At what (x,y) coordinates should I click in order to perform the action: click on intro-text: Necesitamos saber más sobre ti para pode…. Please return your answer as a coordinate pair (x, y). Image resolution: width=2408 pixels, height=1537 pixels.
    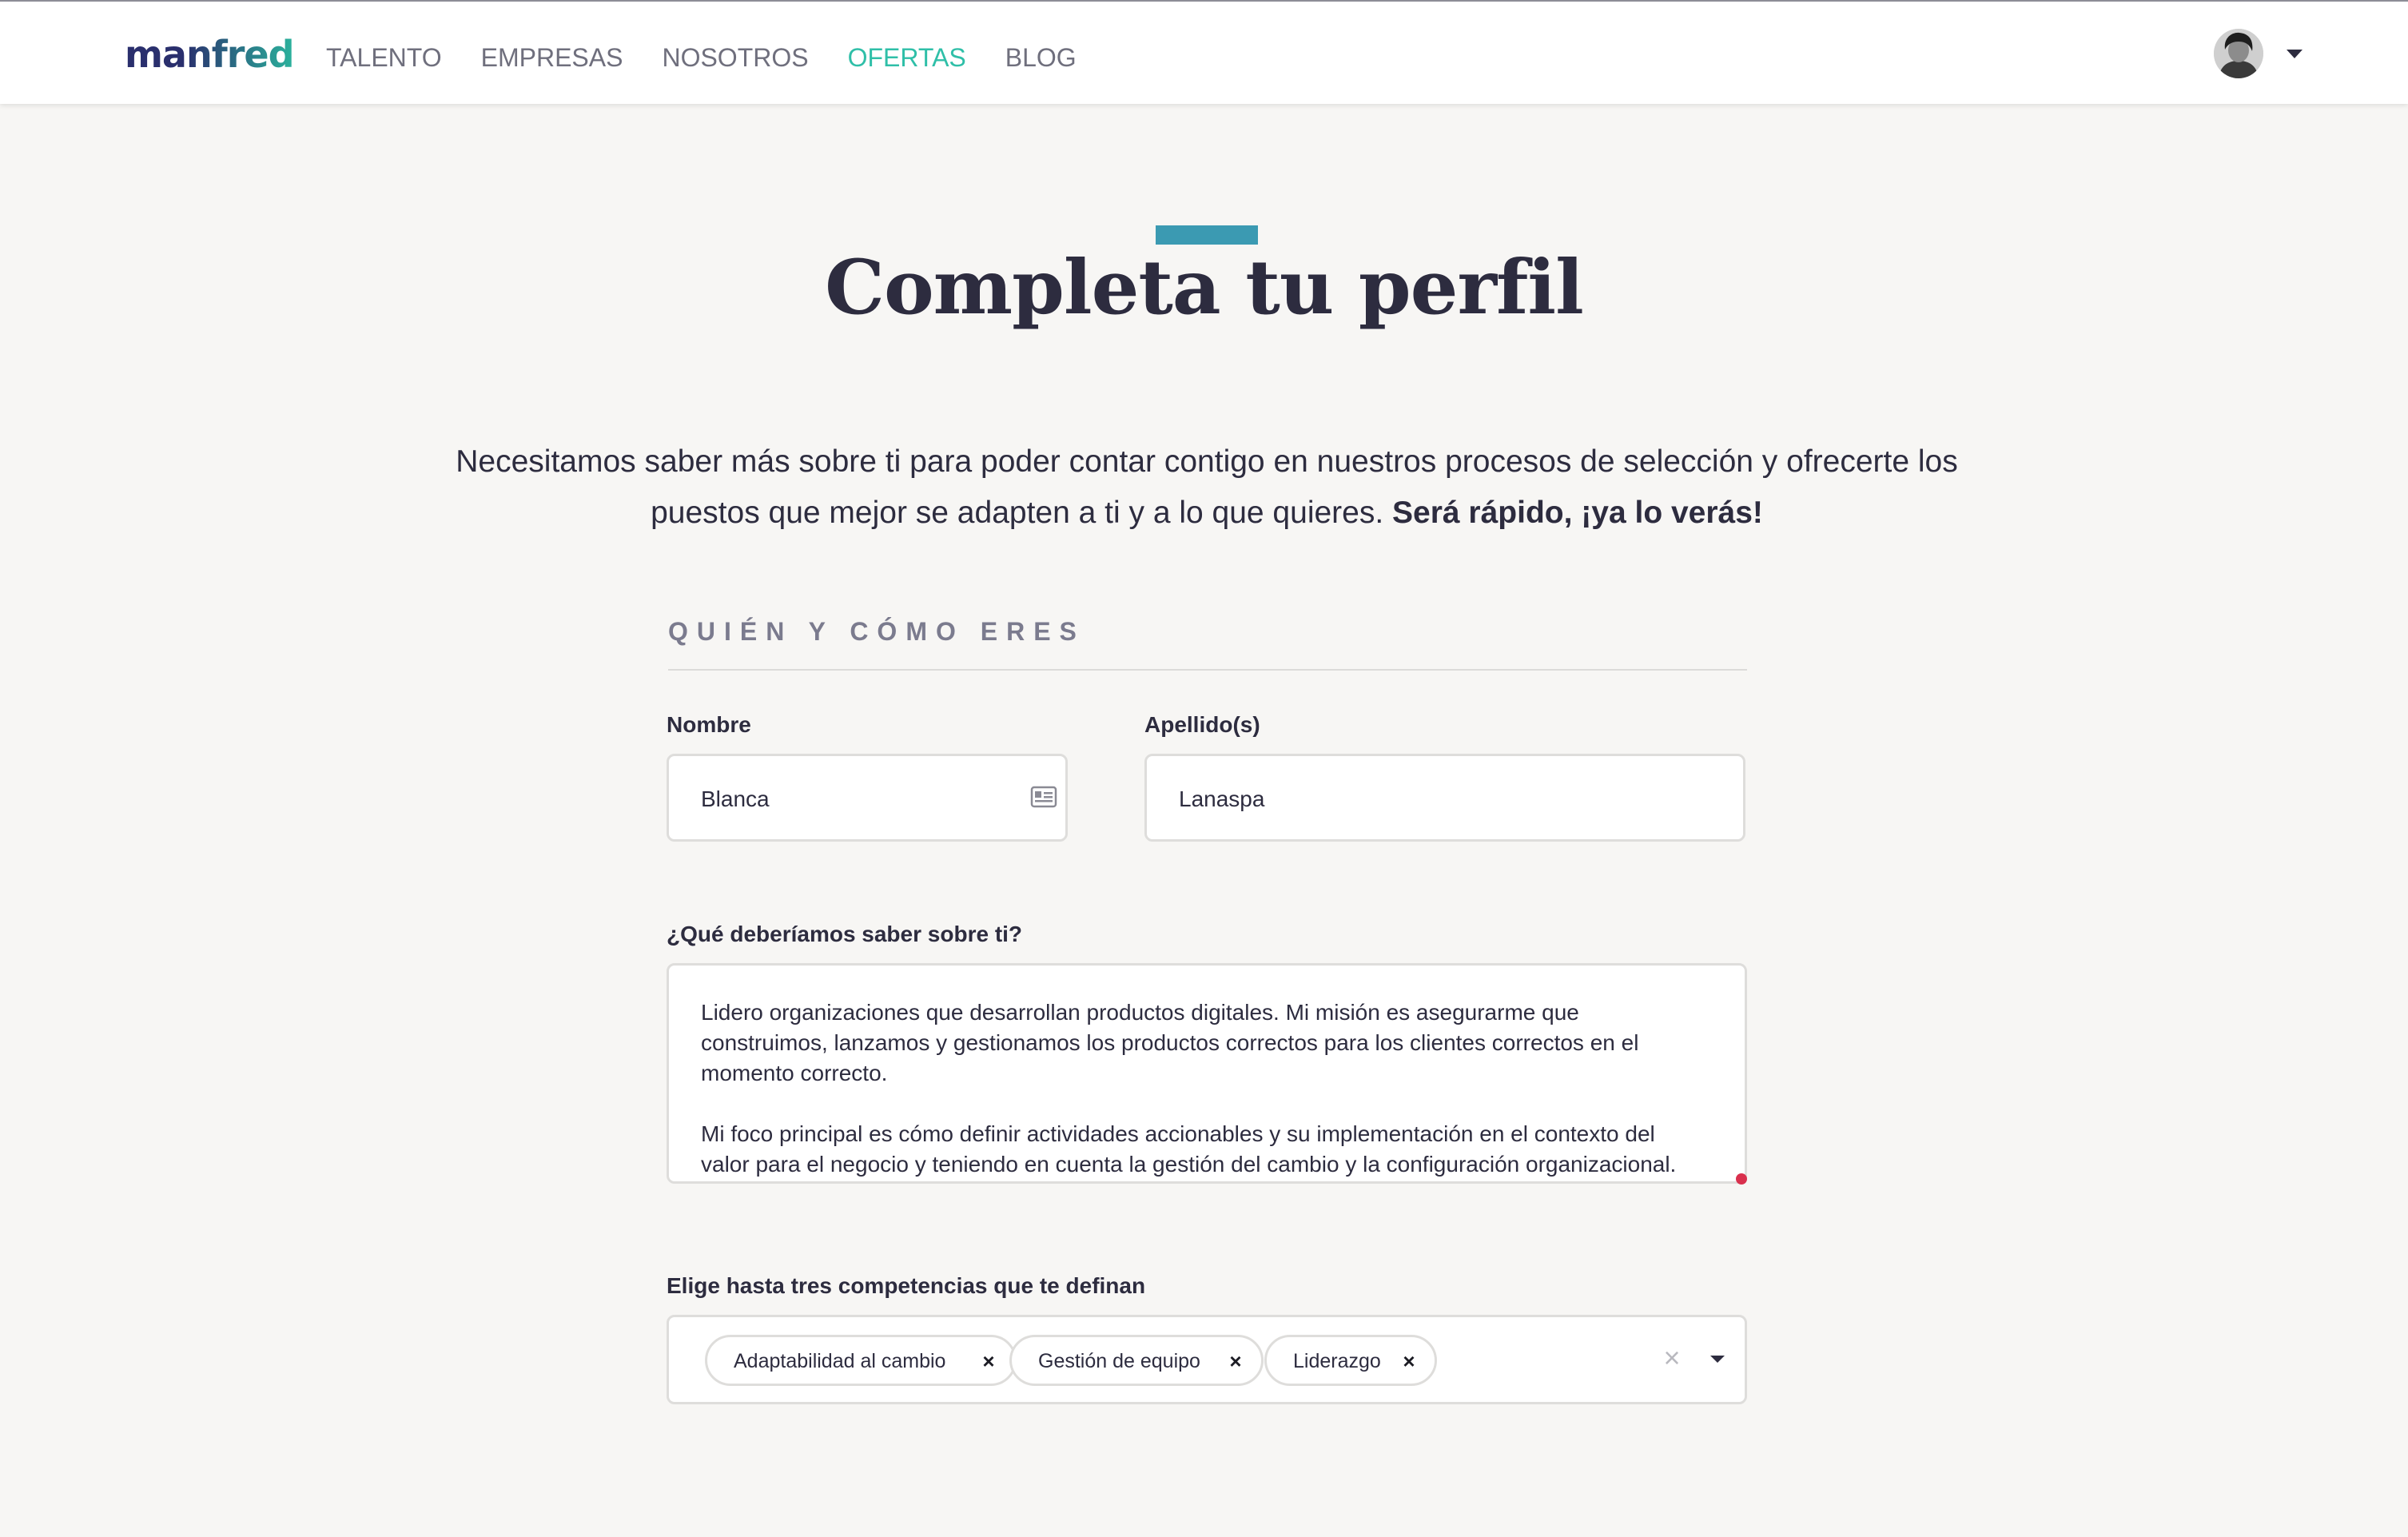
    Looking at the image, I should click on (1207, 487).